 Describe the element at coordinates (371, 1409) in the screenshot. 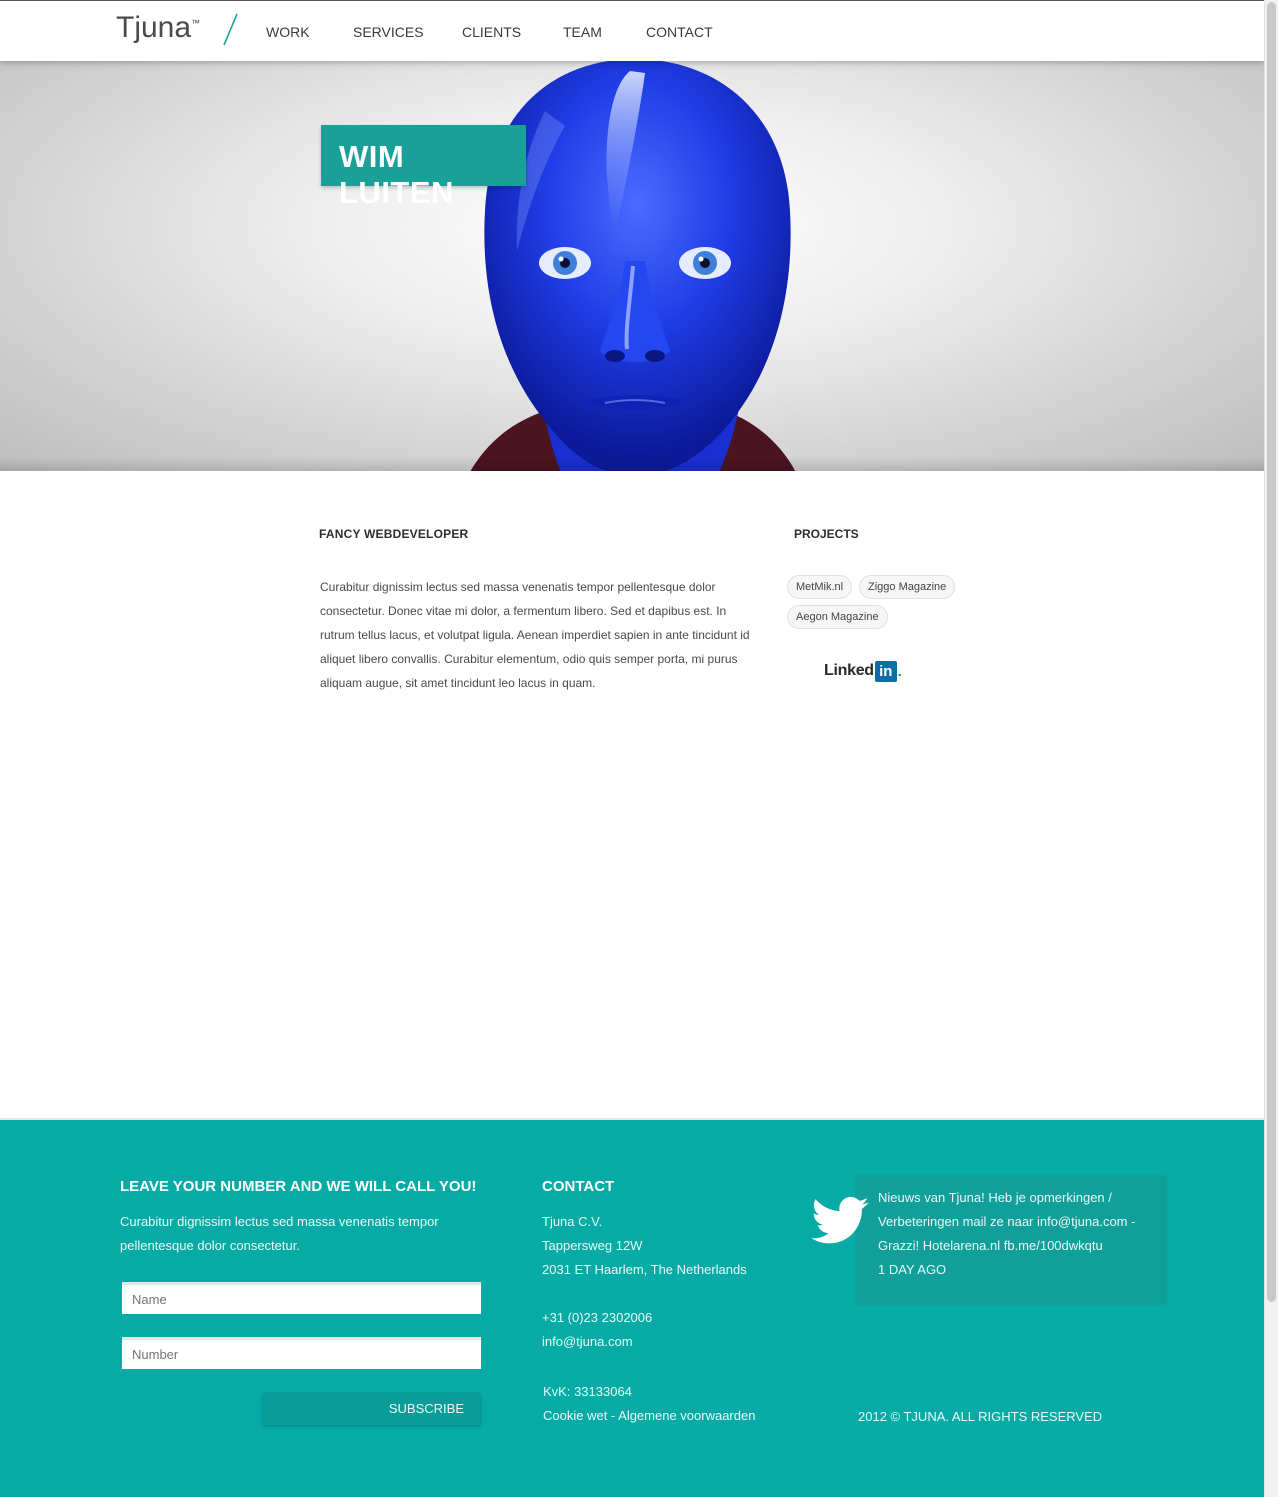

I see `subscribe-button: SUBSCRIBE` at that location.